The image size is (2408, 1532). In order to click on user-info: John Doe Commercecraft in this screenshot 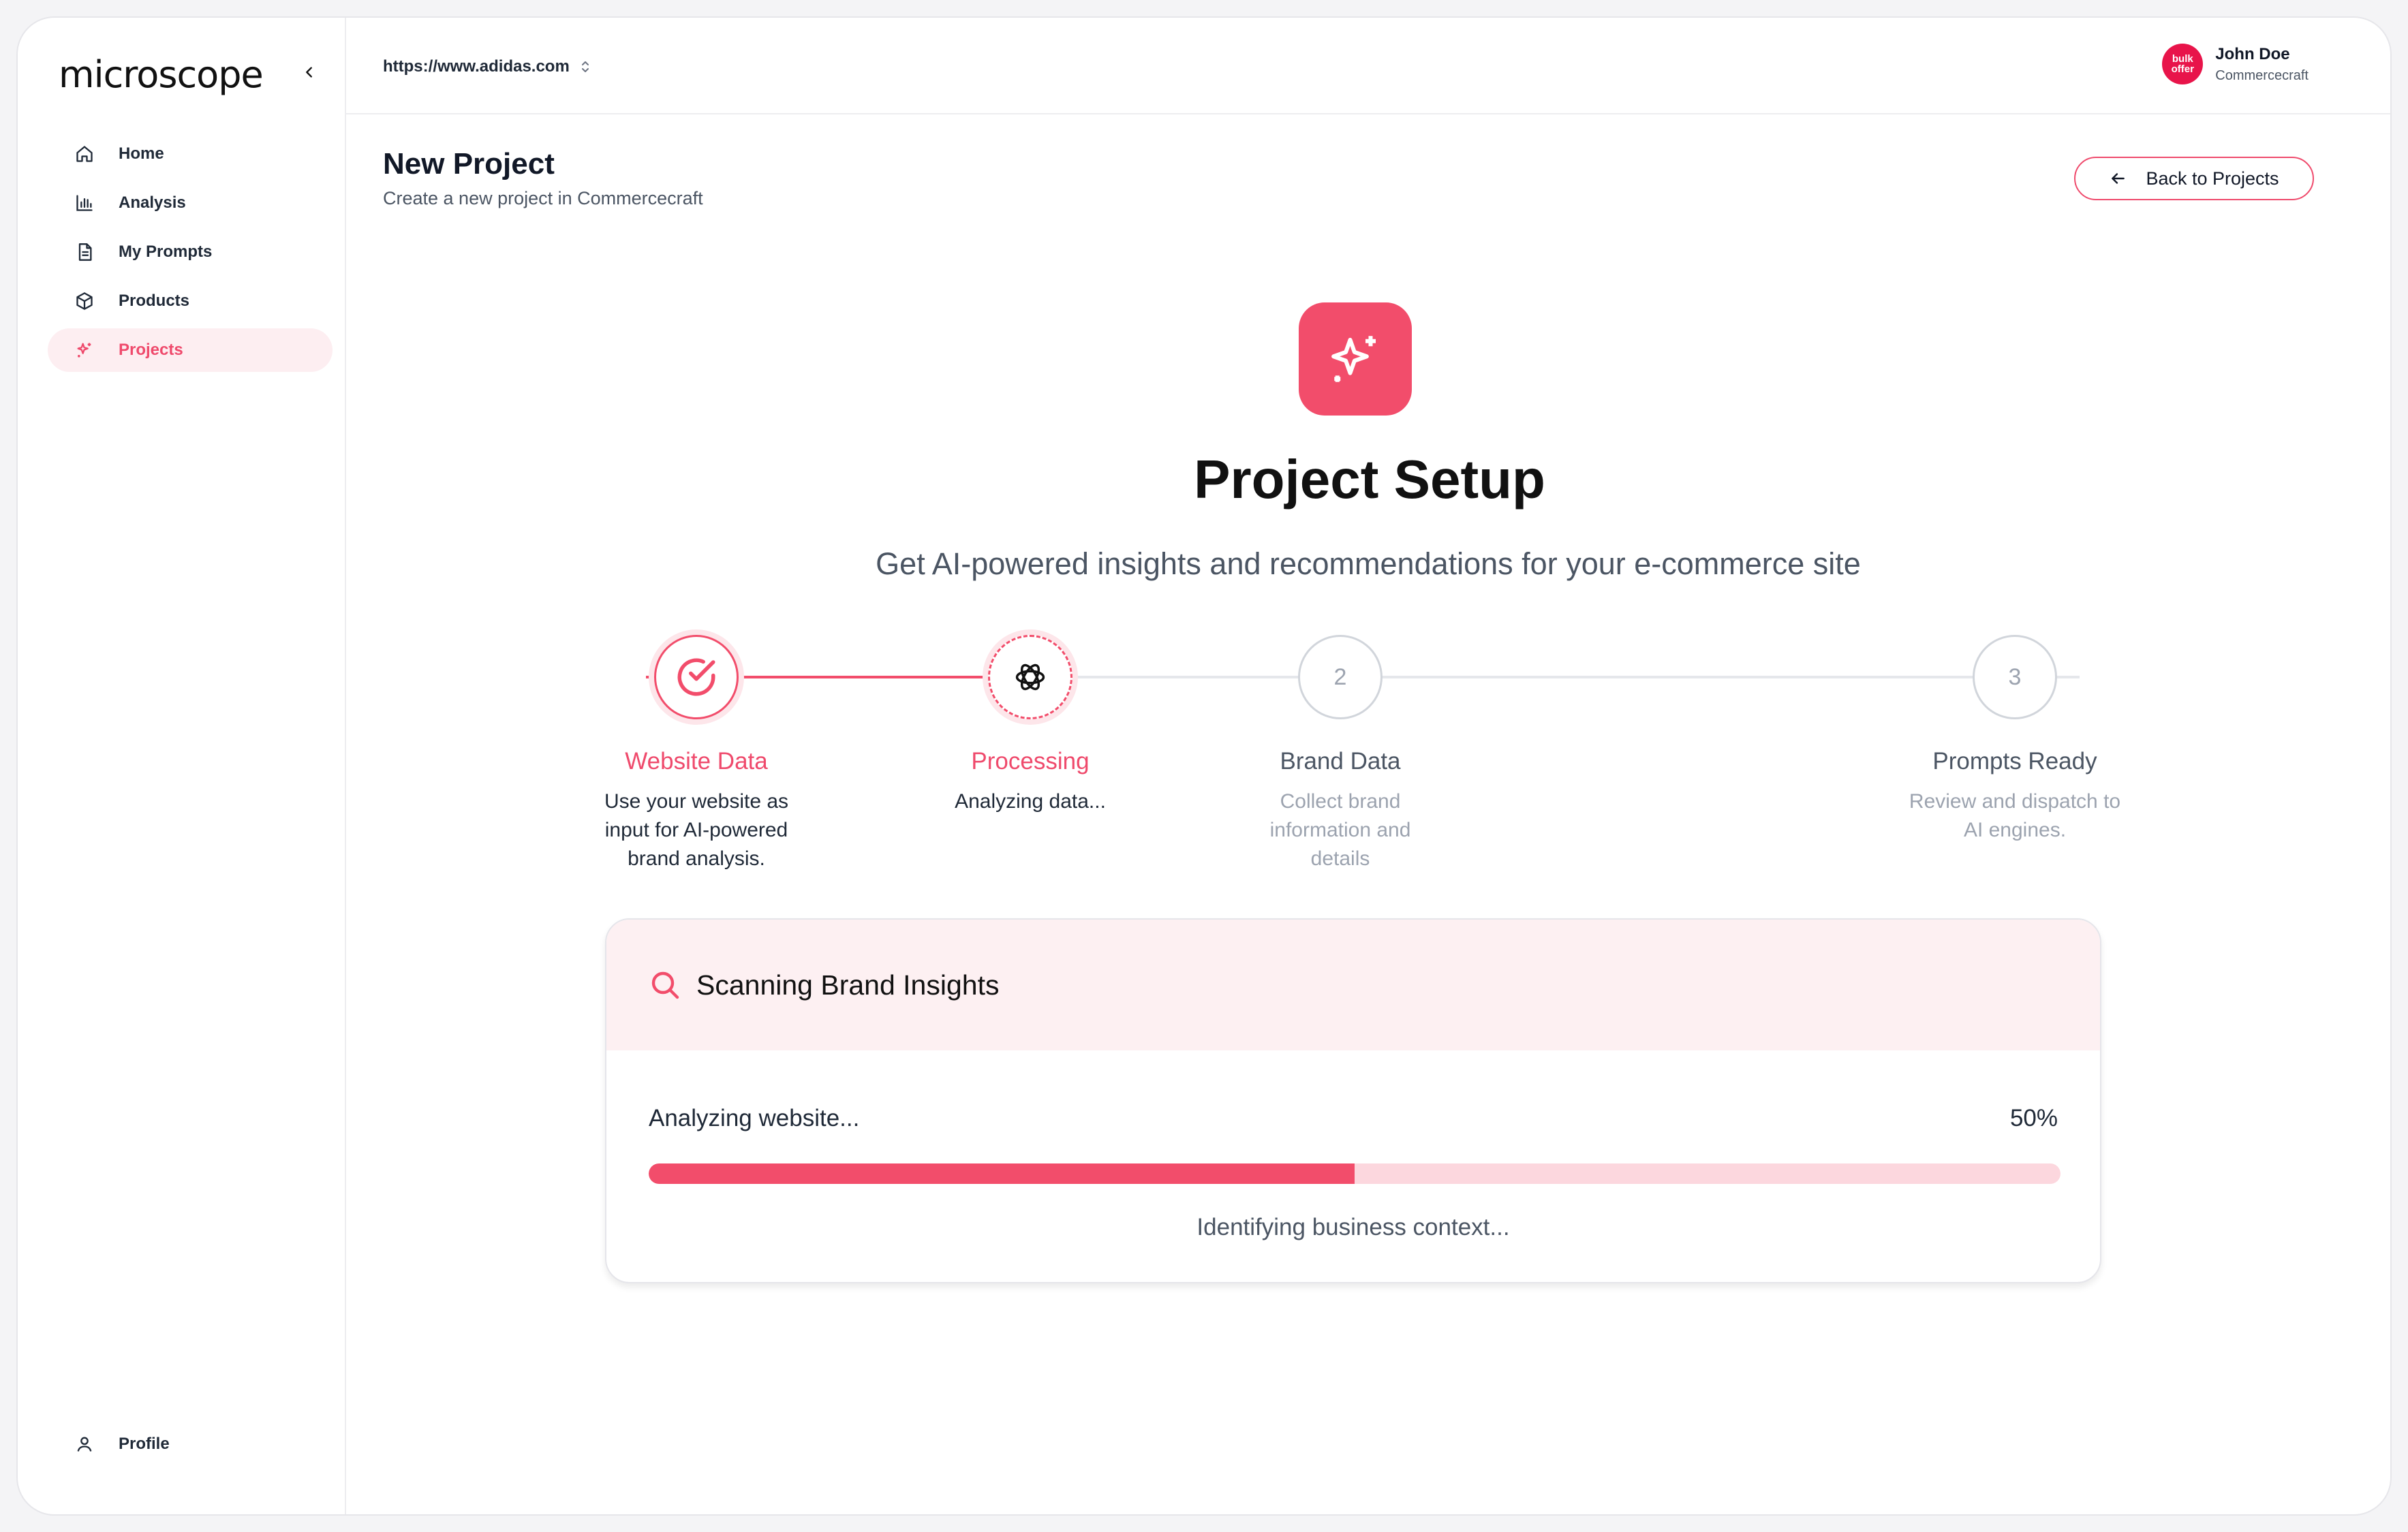, I will do `click(2262, 64)`.